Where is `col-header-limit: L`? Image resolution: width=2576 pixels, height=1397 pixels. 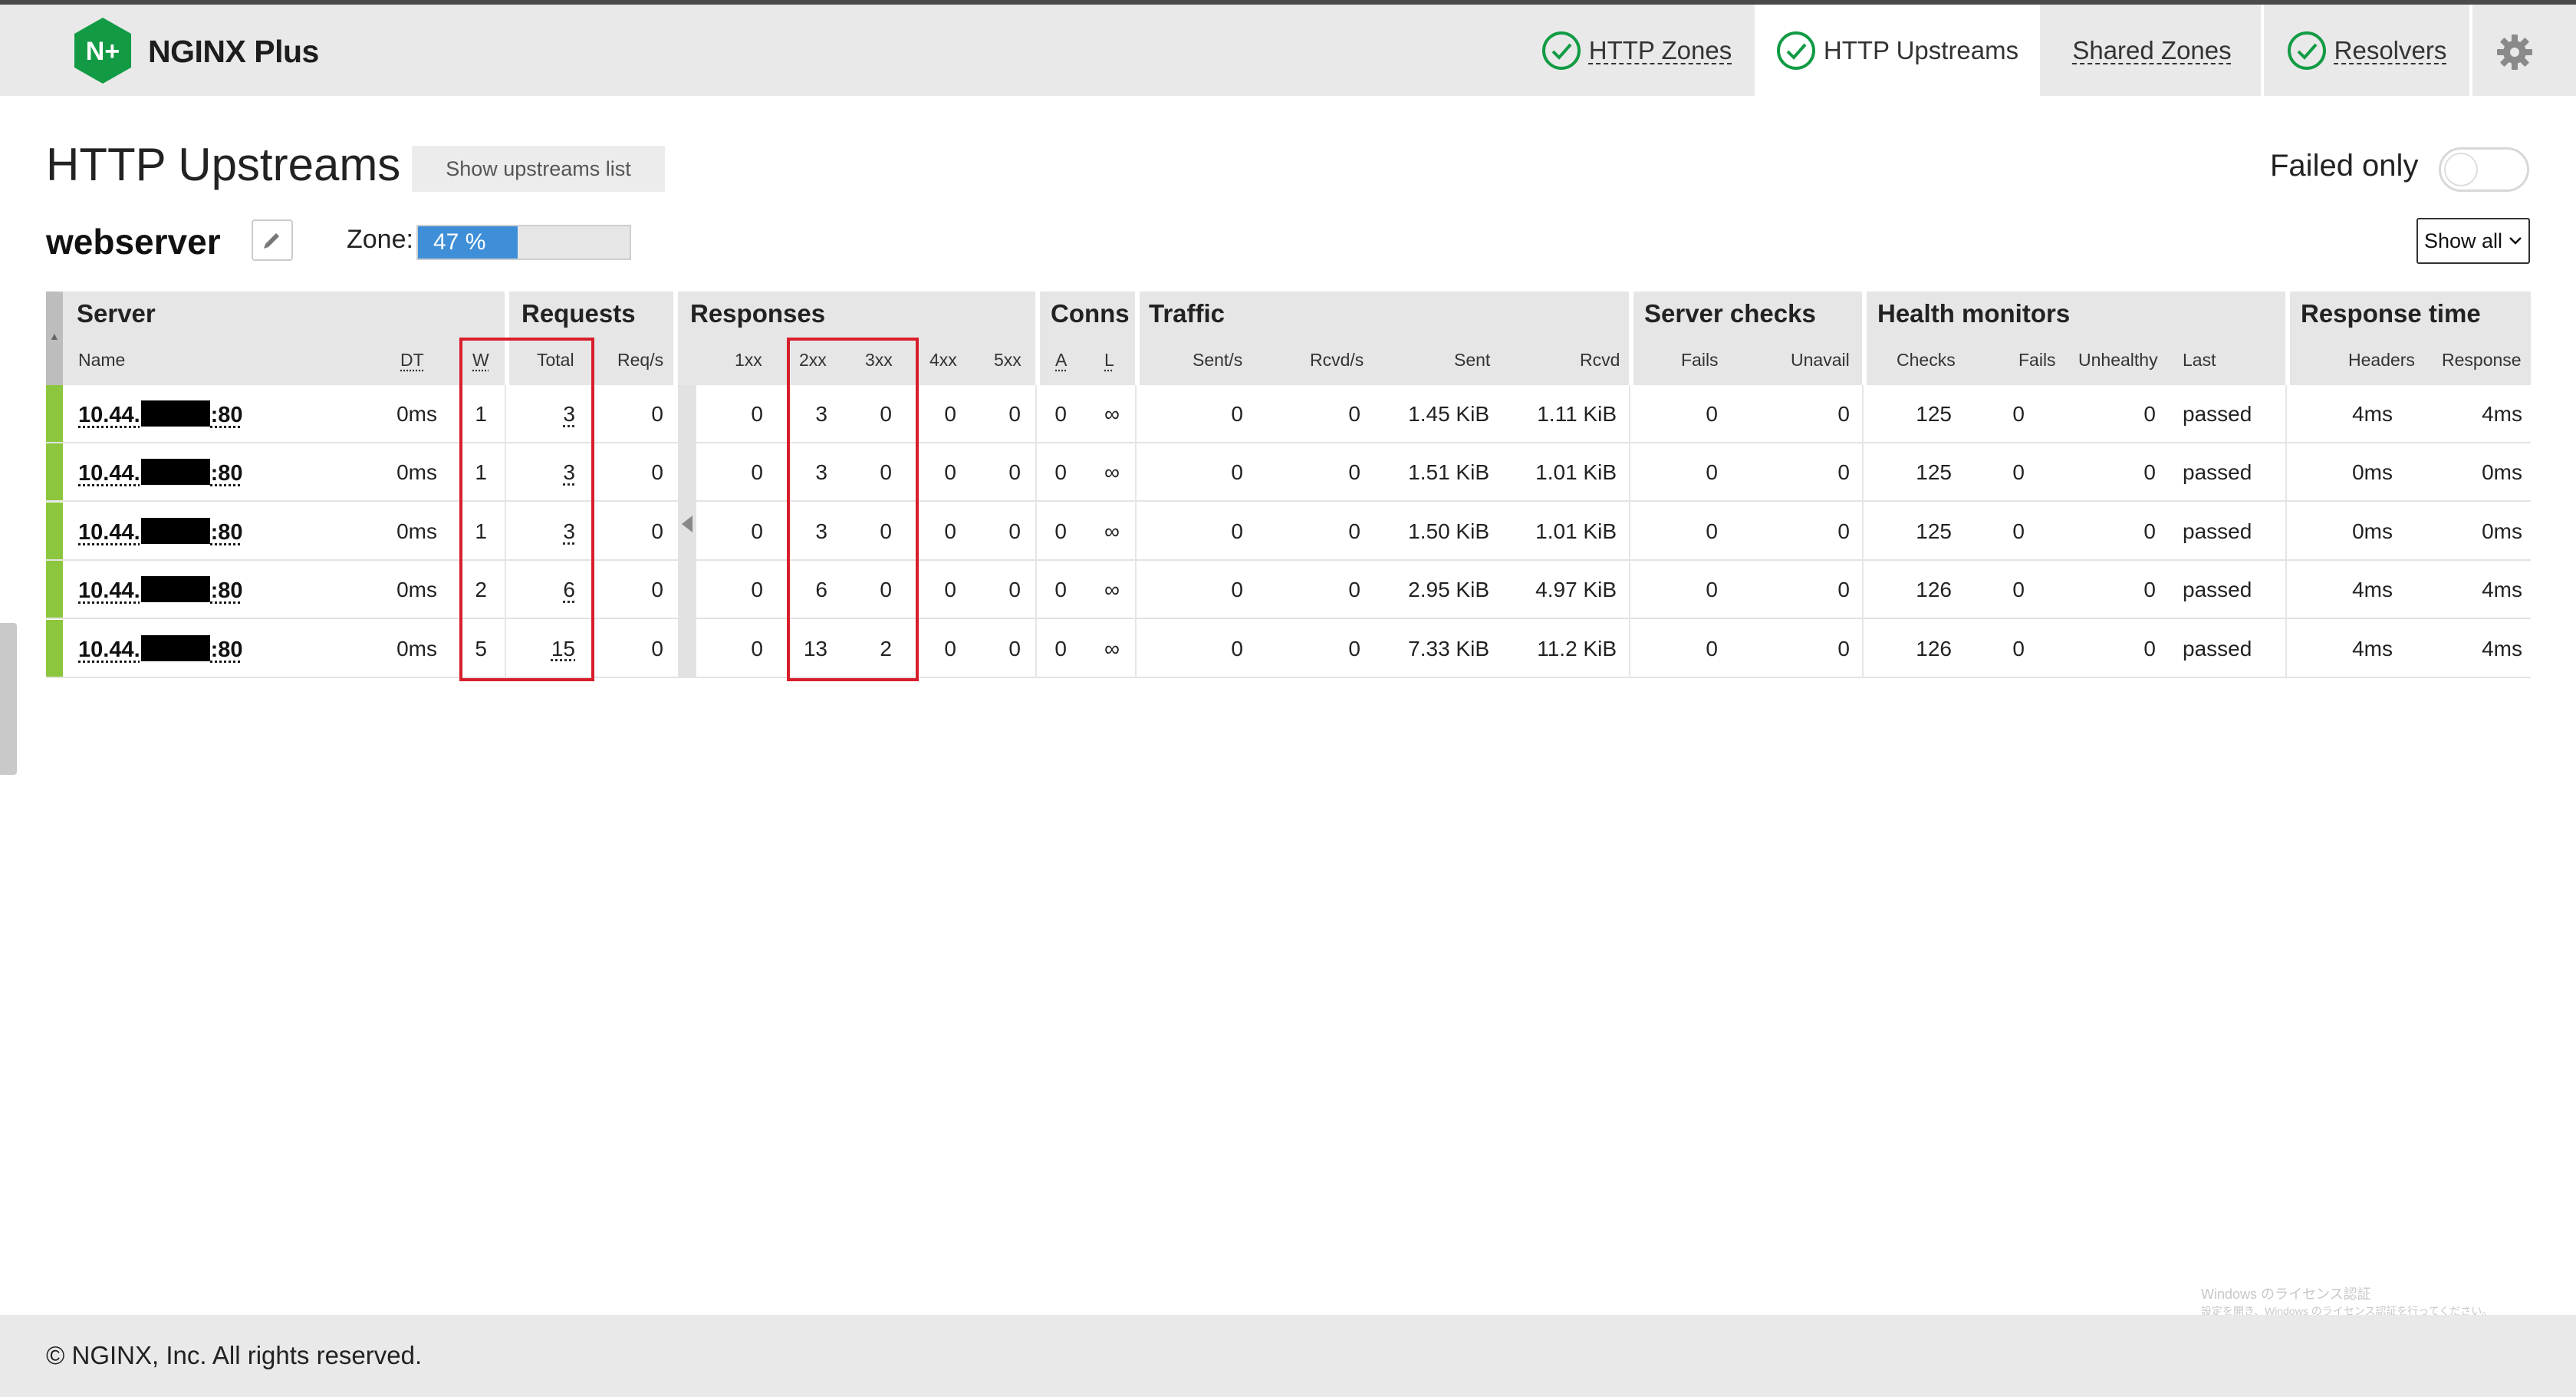 col-header-limit: L is located at coordinates (1109, 360).